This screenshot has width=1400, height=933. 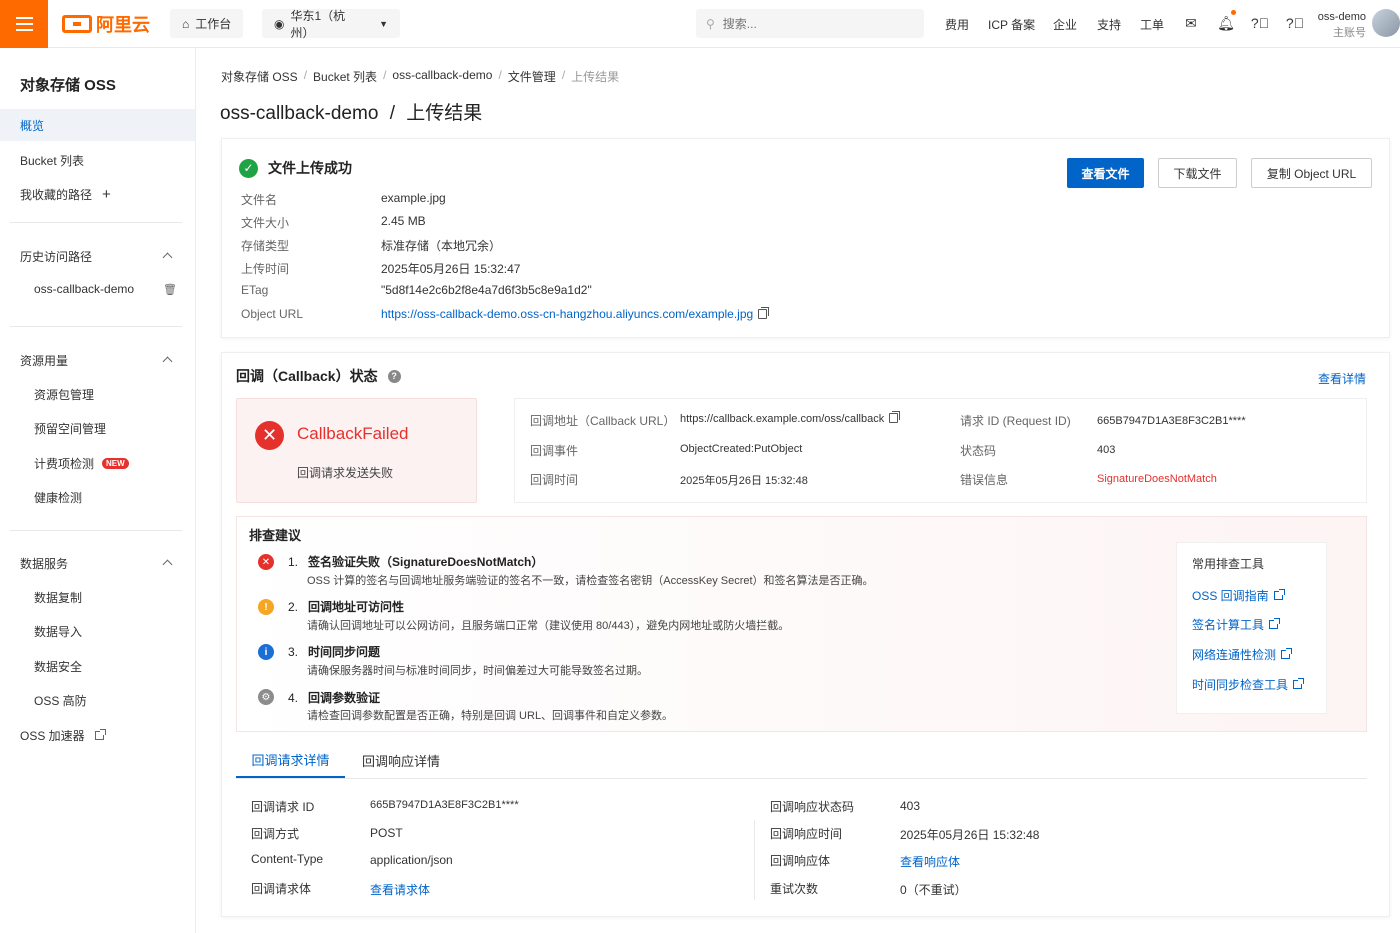 What do you see at coordinates (293, 652) in the screenshot?
I see `advice-num: 3.` at bounding box center [293, 652].